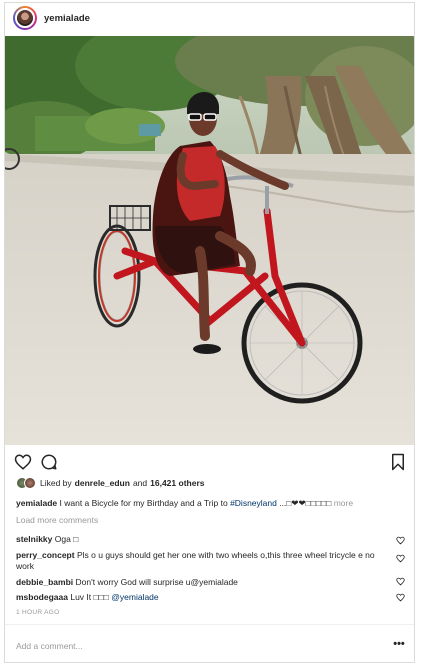 The width and height of the screenshot is (427, 667). I want to click on comment-username: debbie_bambi, so click(44, 582).